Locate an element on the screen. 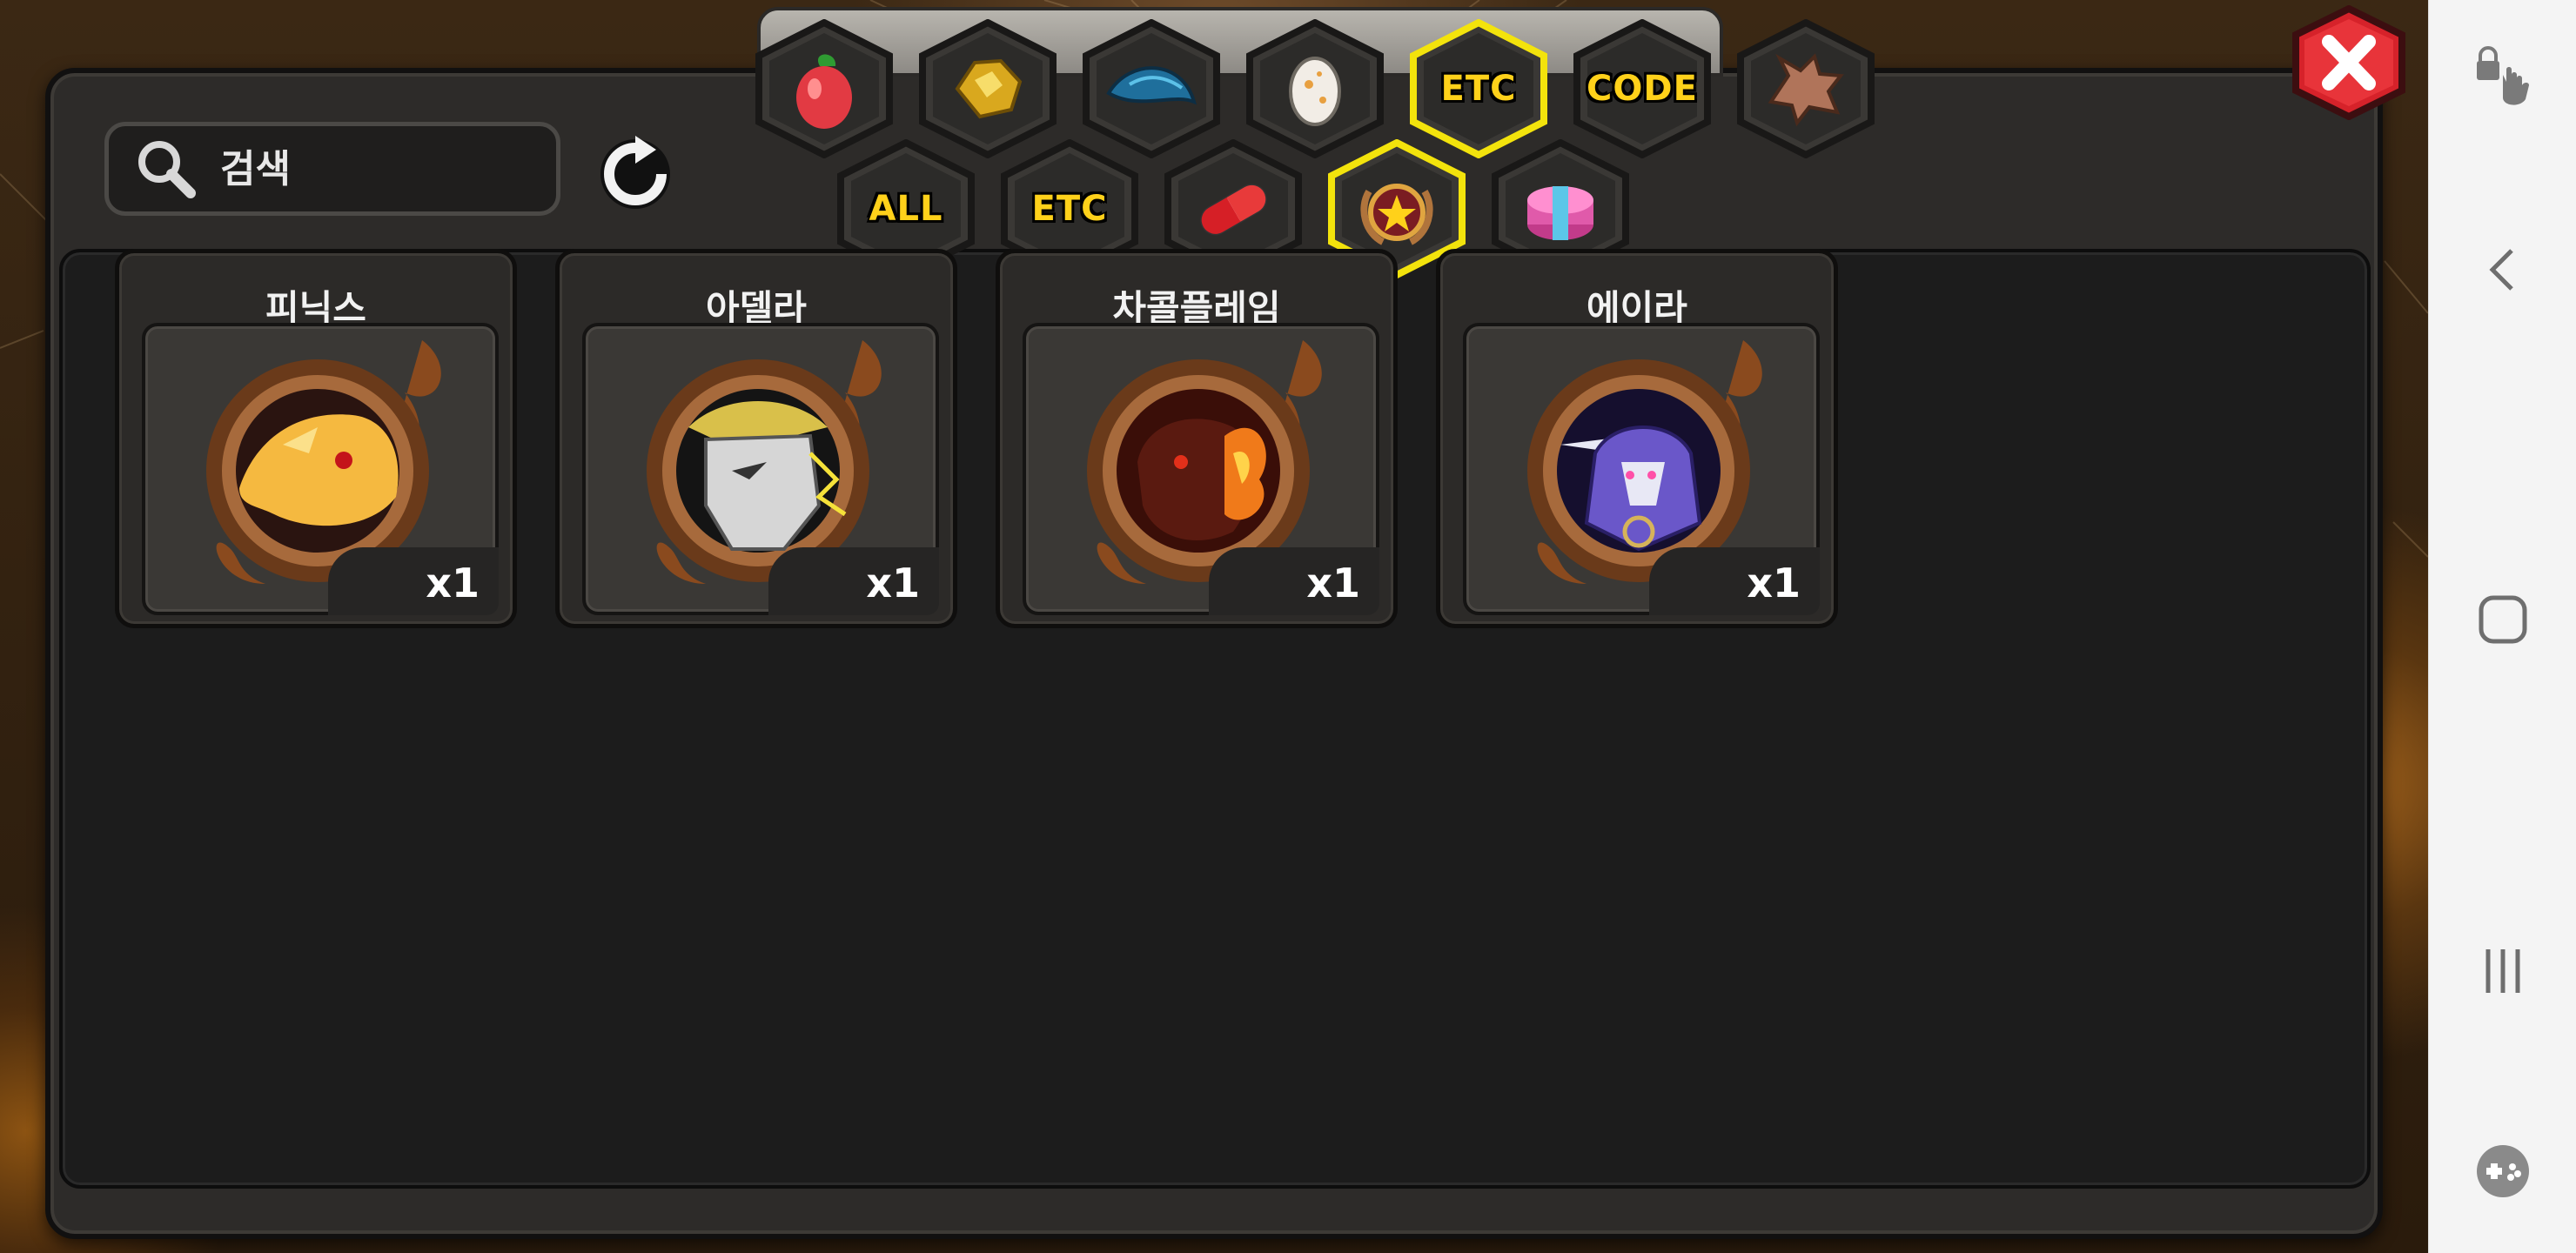  tab-etc-top-label: ETC is located at coordinates (1478, 89).